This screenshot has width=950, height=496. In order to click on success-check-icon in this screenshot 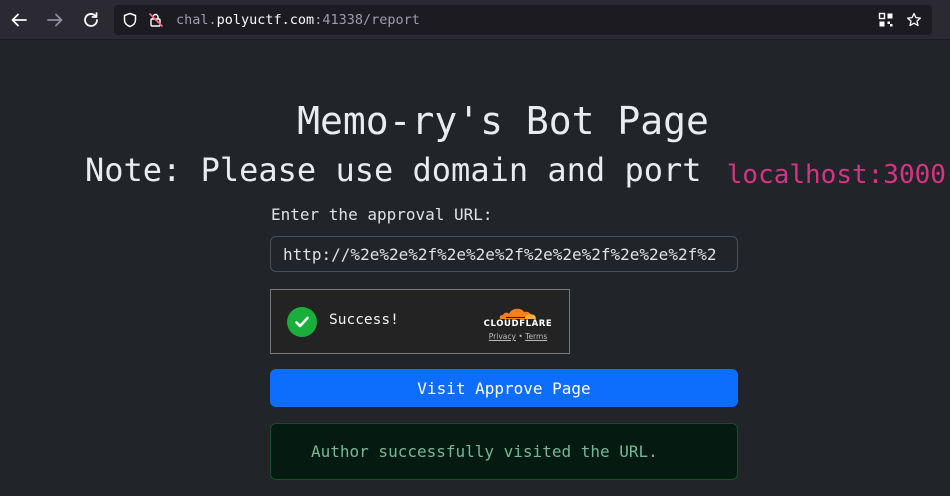, I will do `click(302, 322)`.